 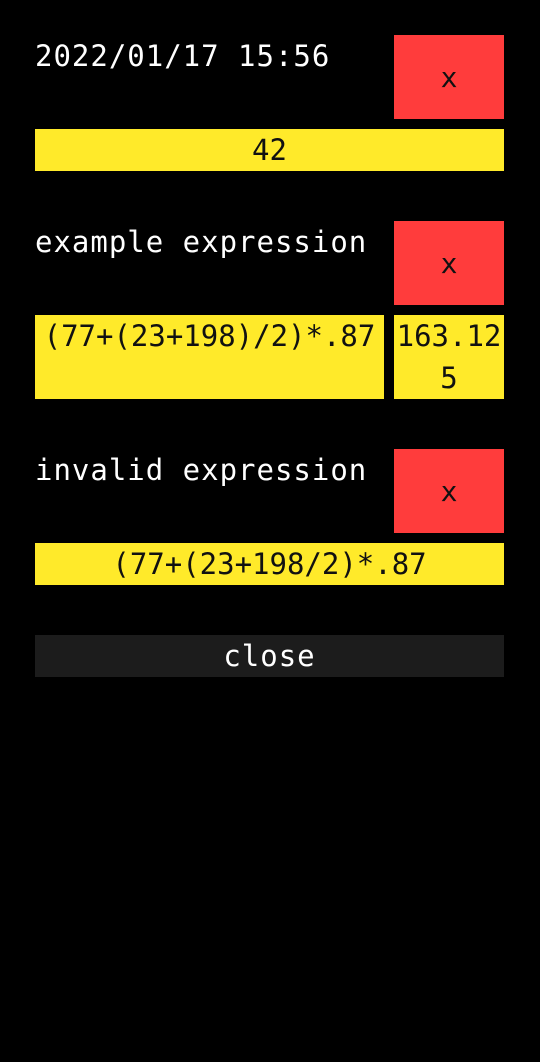 What do you see at coordinates (449, 357) in the screenshot?
I see `entry-result: 163.125` at bounding box center [449, 357].